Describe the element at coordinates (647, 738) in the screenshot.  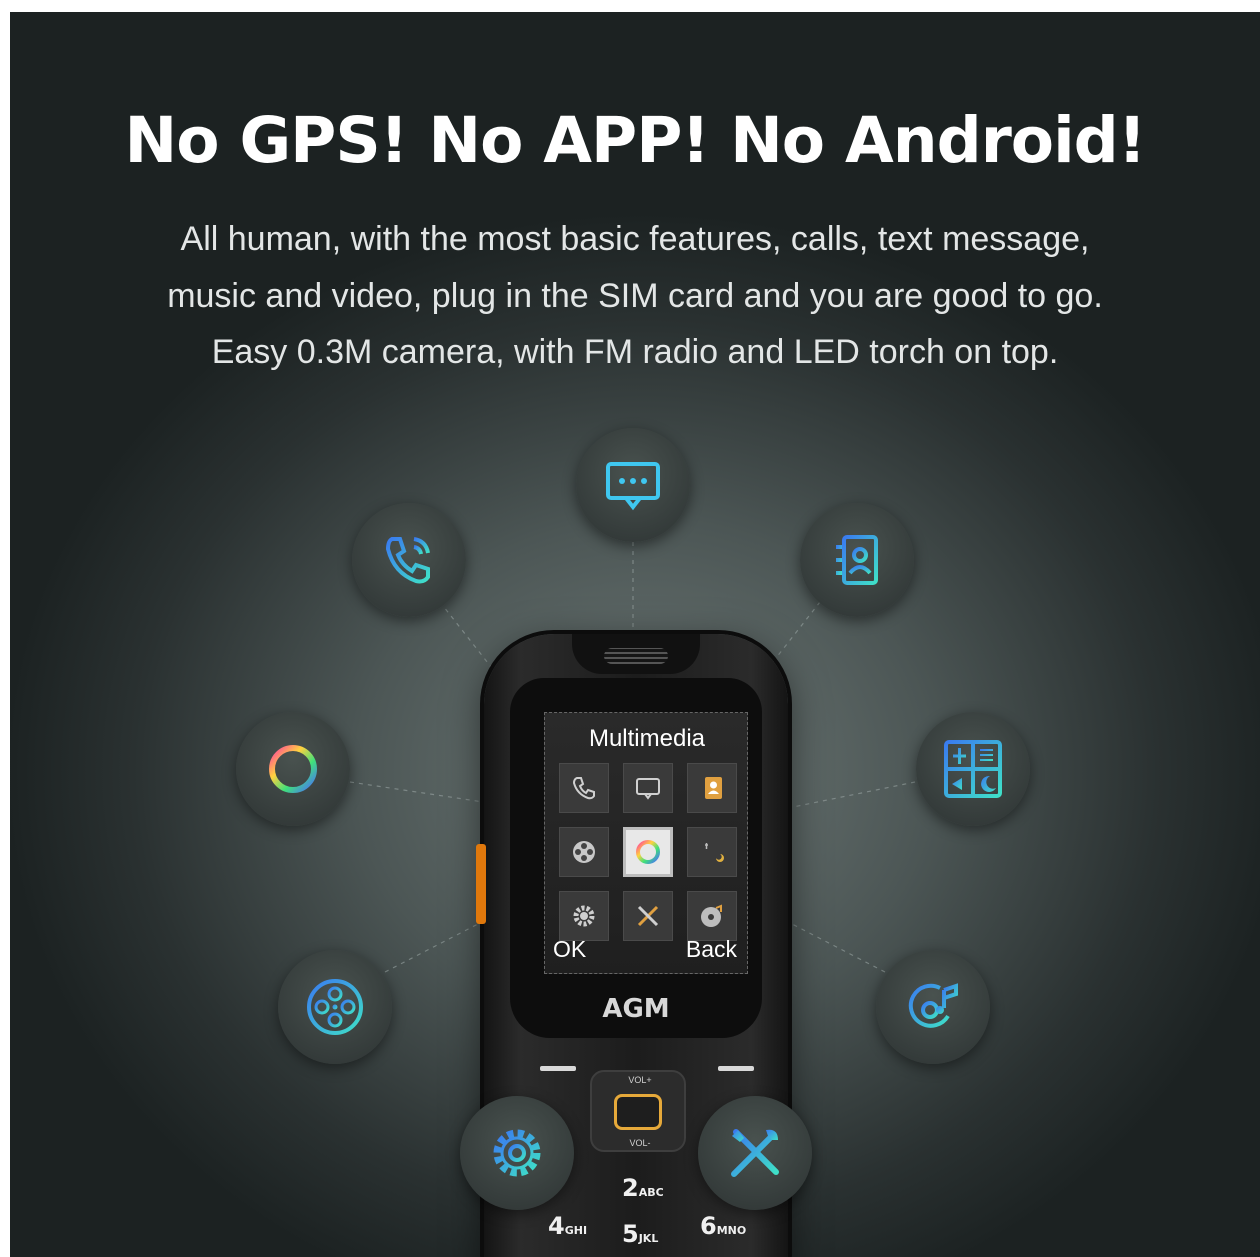
I see `screen-title: Multimedia` at that location.